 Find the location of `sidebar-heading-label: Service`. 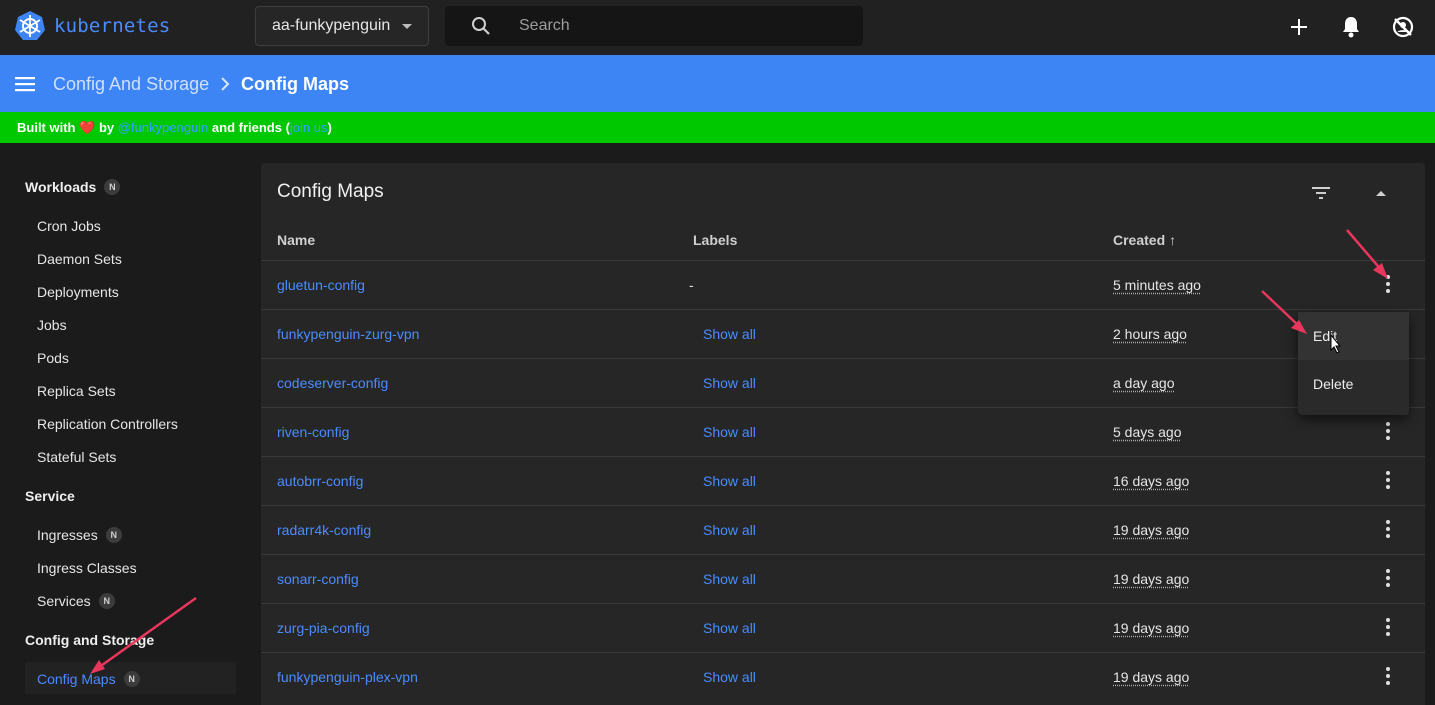

sidebar-heading-label: Service is located at coordinates (50, 496).